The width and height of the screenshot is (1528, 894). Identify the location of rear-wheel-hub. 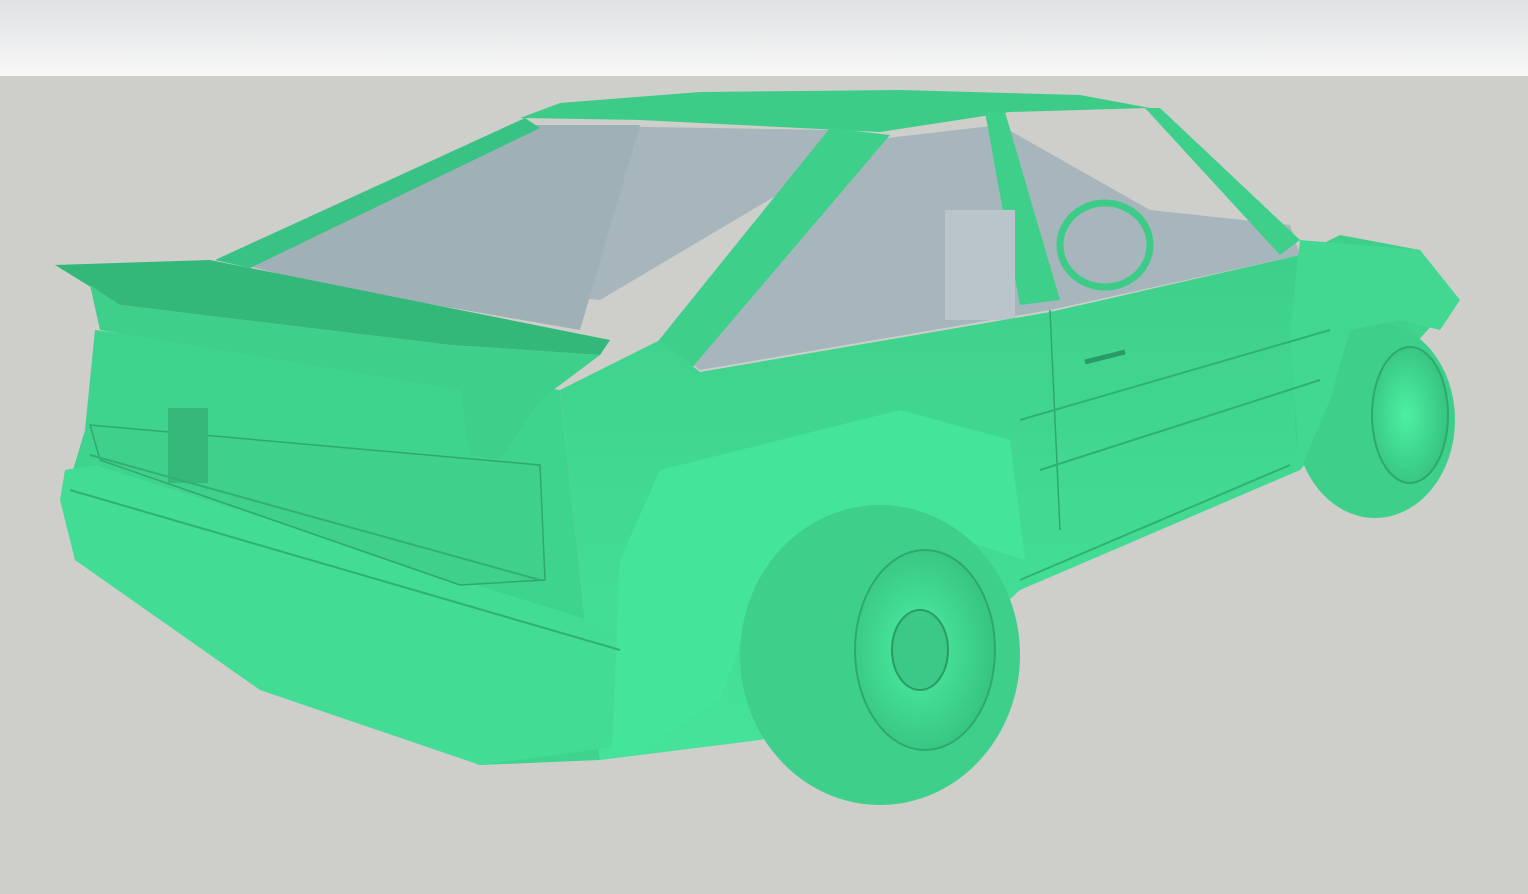
(920, 650).